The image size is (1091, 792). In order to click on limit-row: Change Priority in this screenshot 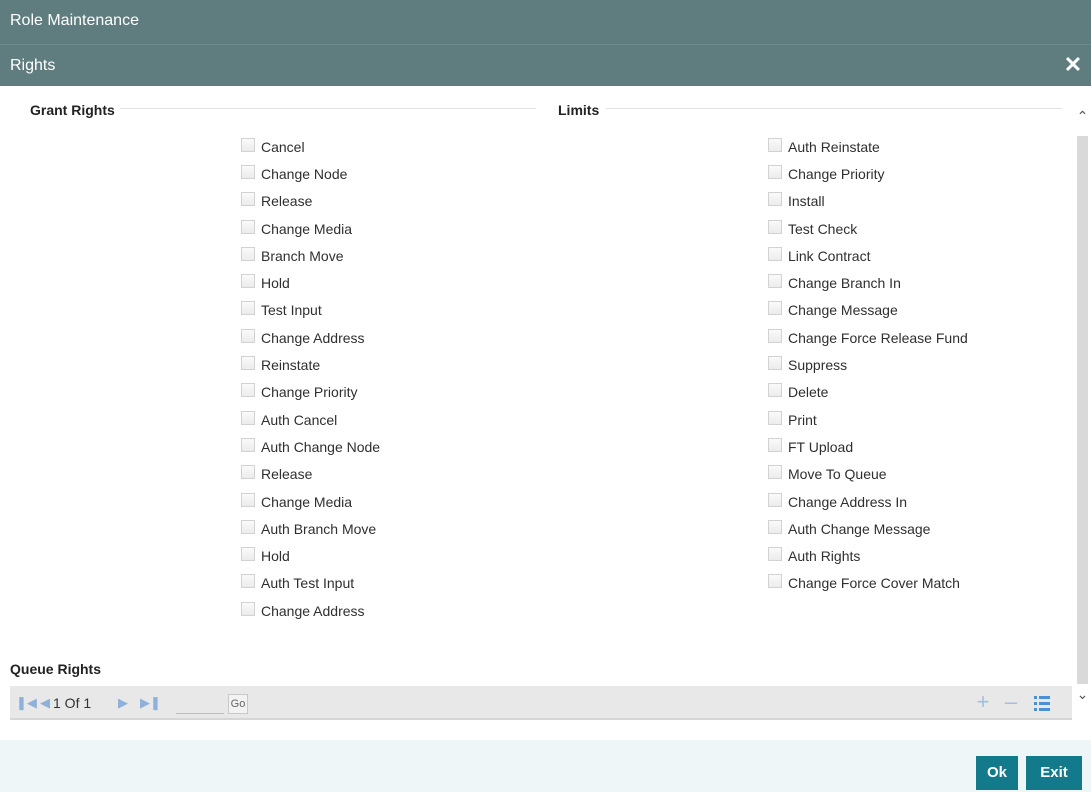, I will do `click(868, 173)`.